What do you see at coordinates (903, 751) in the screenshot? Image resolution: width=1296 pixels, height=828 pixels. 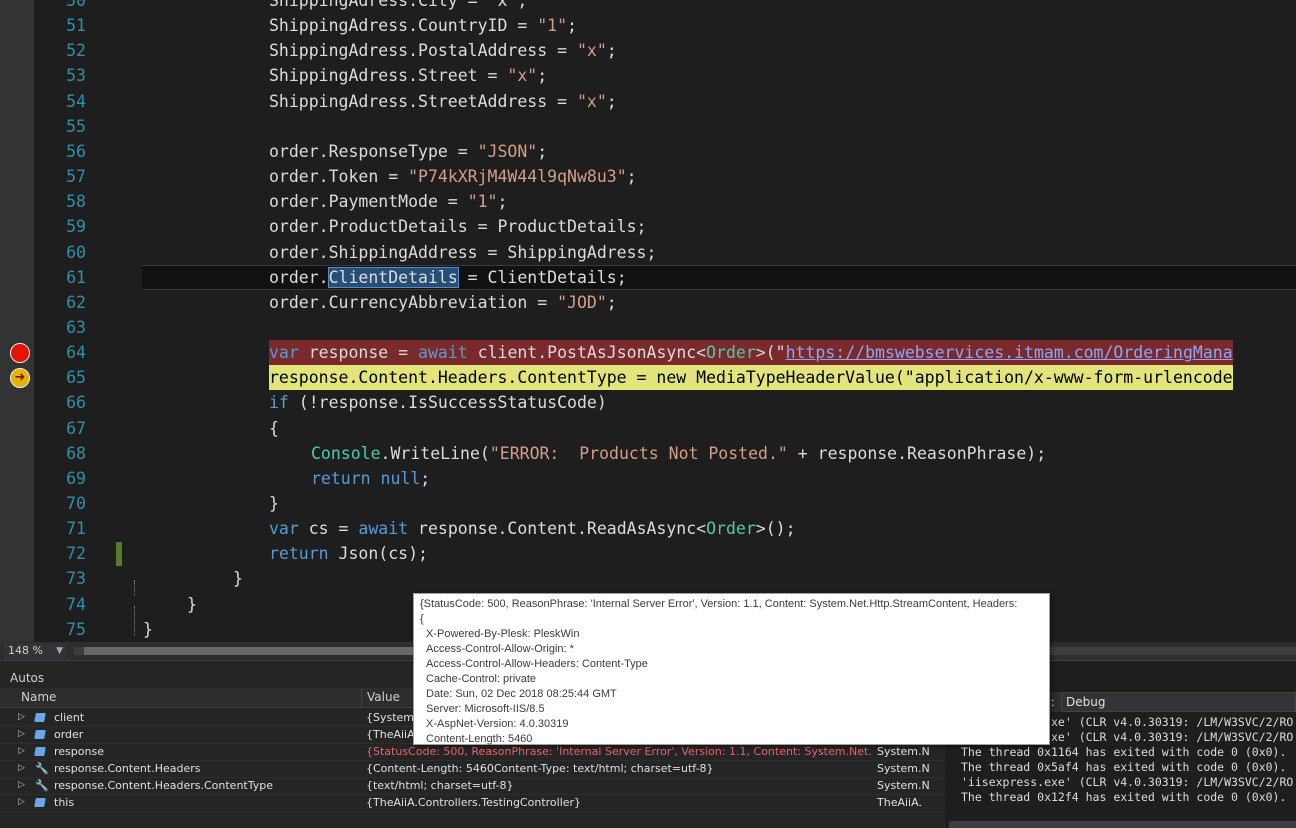 I see `variable-type: System.N` at bounding box center [903, 751].